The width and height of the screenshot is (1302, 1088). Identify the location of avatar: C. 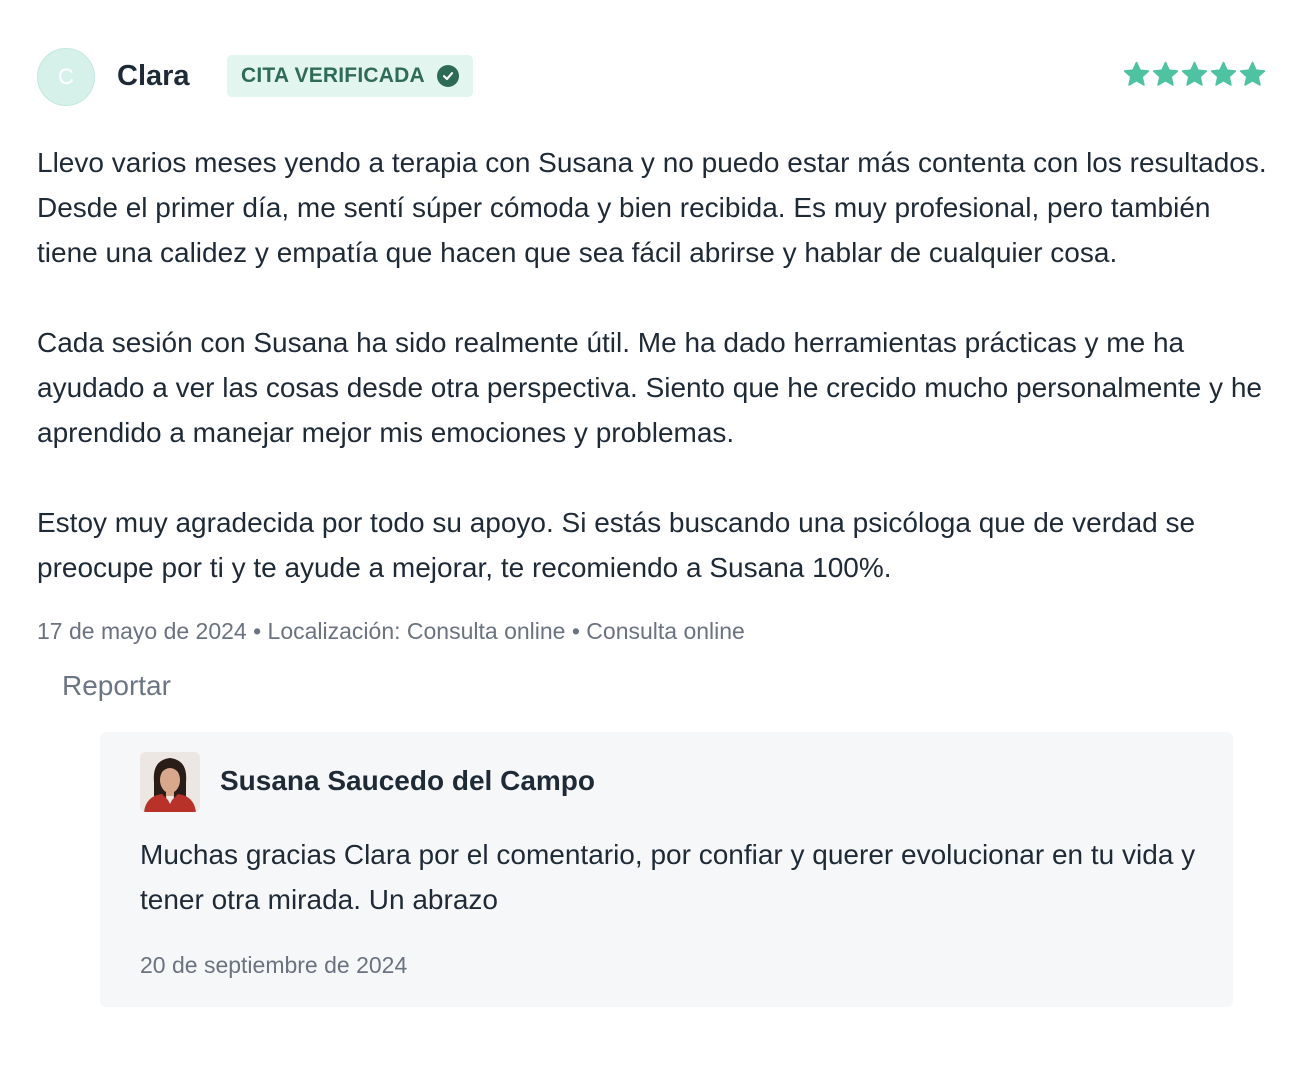
(66, 77).